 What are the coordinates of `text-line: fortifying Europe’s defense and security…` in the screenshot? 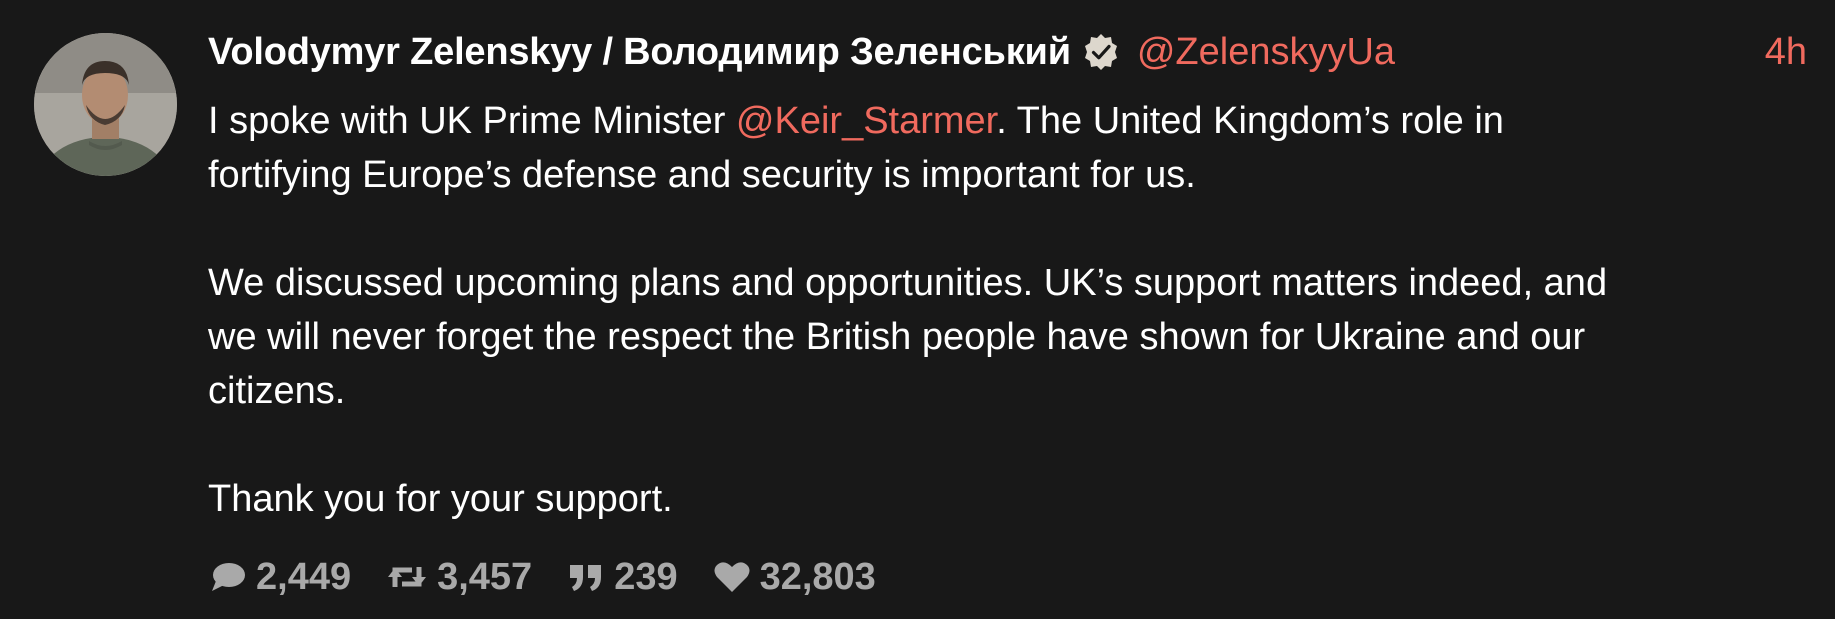 It's located at (702, 175).